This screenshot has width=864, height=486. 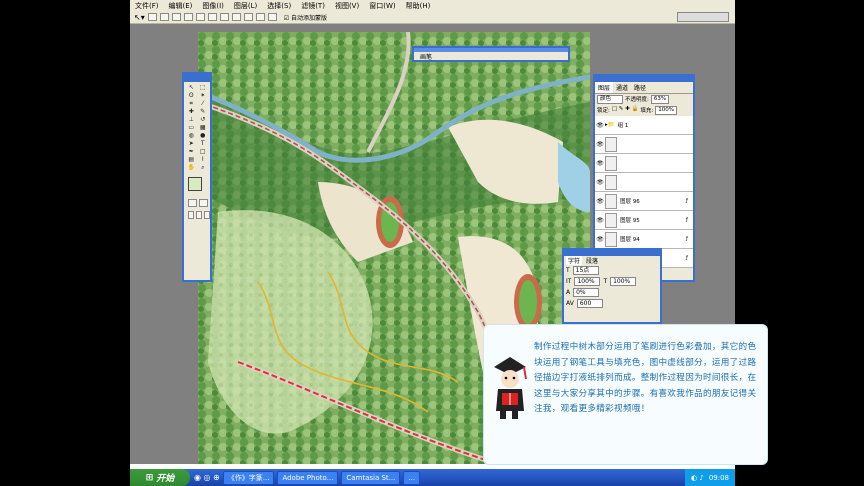 I want to click on menu-layer: 图层(L), so click(x=245, y=6).